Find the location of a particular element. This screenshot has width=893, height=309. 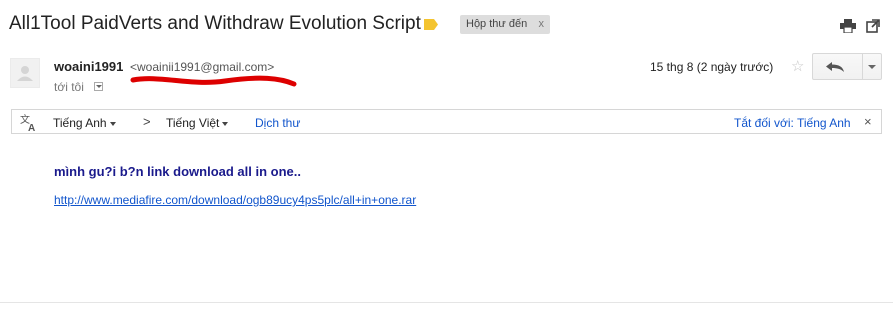

new-window-icon is located at coordinates (873, 26).